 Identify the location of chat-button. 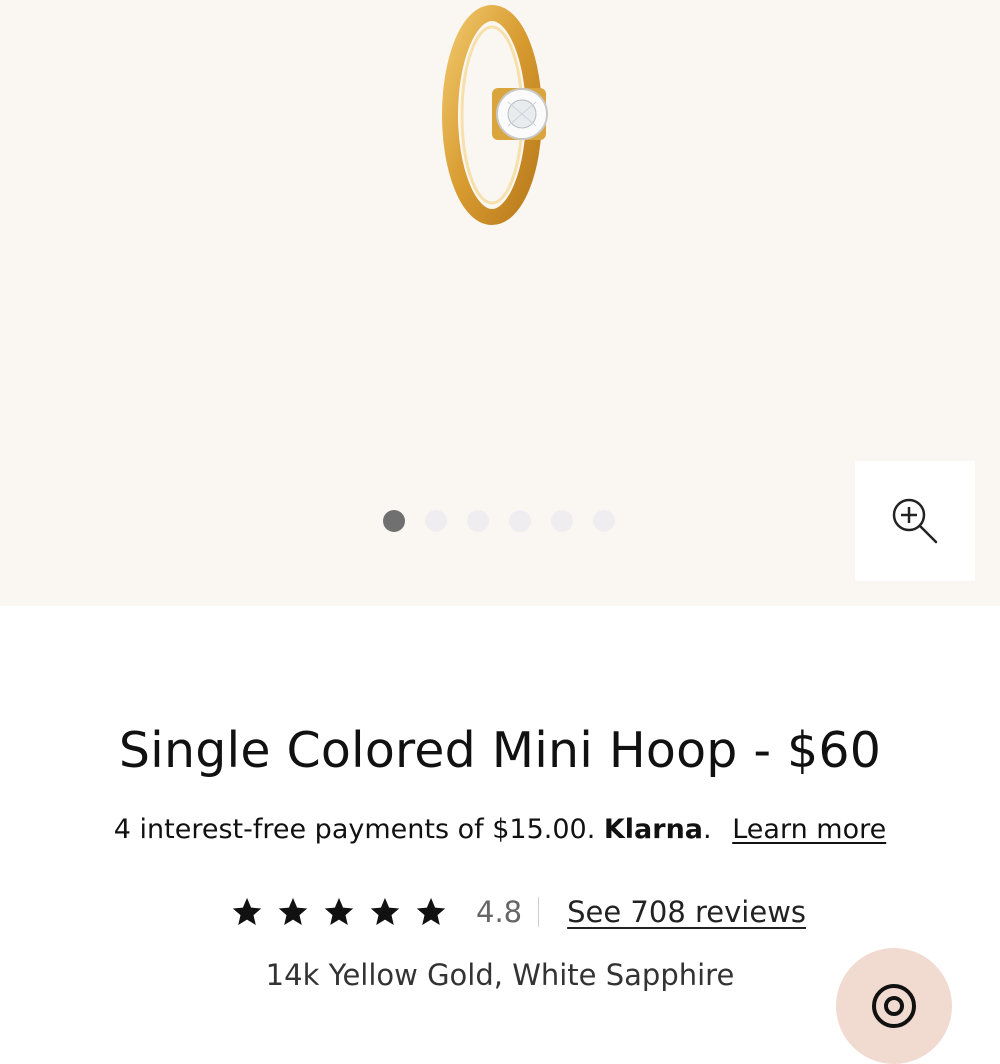
(894, 1006).